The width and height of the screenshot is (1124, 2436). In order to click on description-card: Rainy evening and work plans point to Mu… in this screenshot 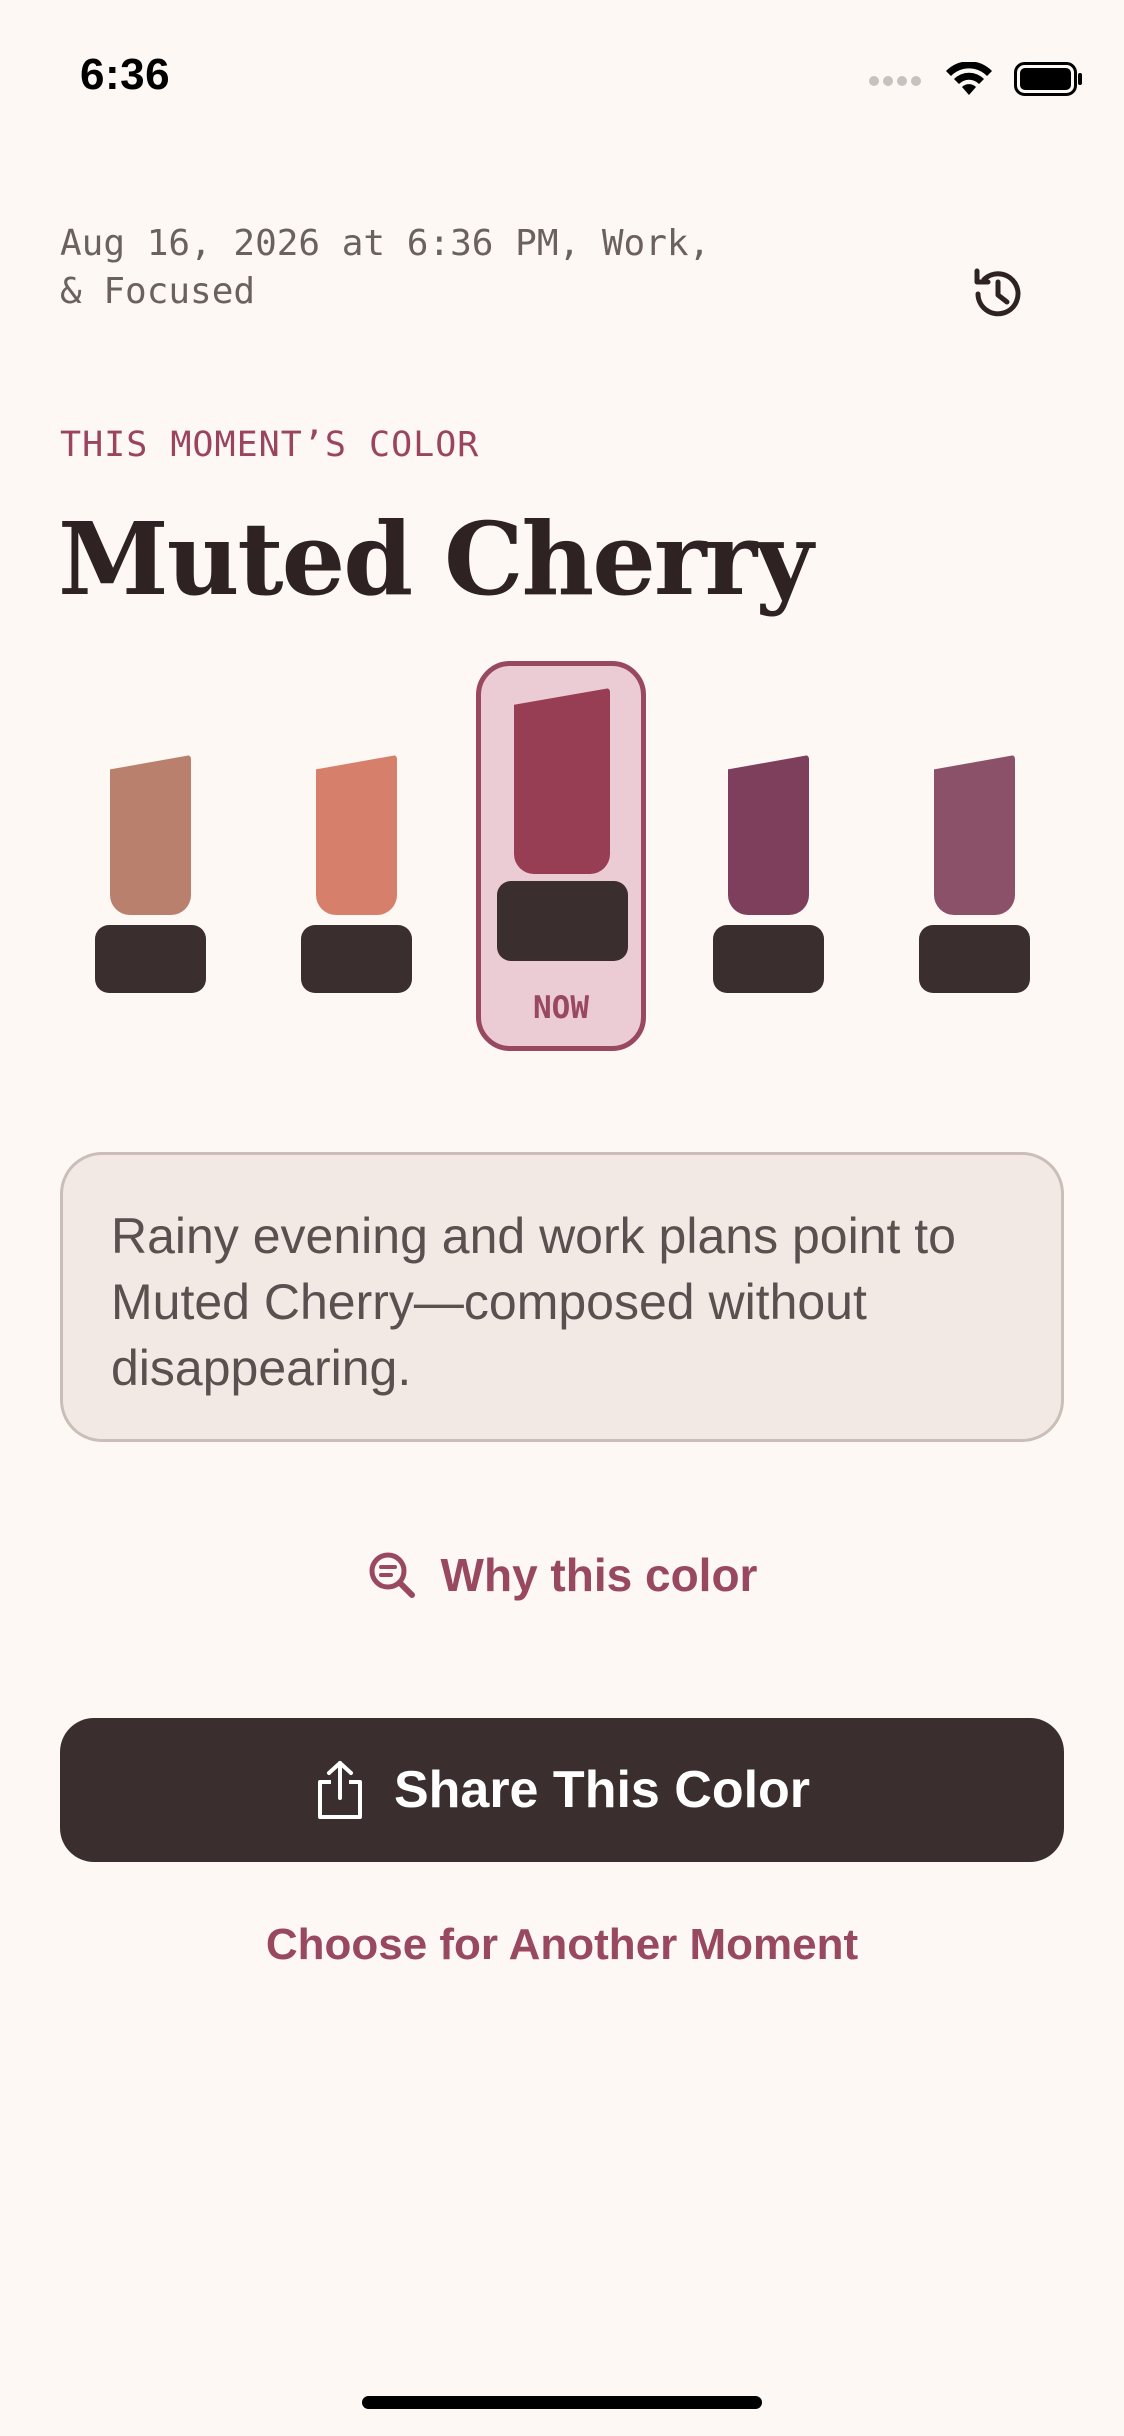, I will do `click(562, 1297)`.